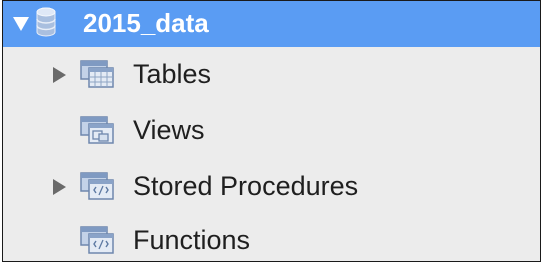 The width and height of the screenshot is (543, 264). I want to click on tree-item-label: Tables, so click(172, 74).